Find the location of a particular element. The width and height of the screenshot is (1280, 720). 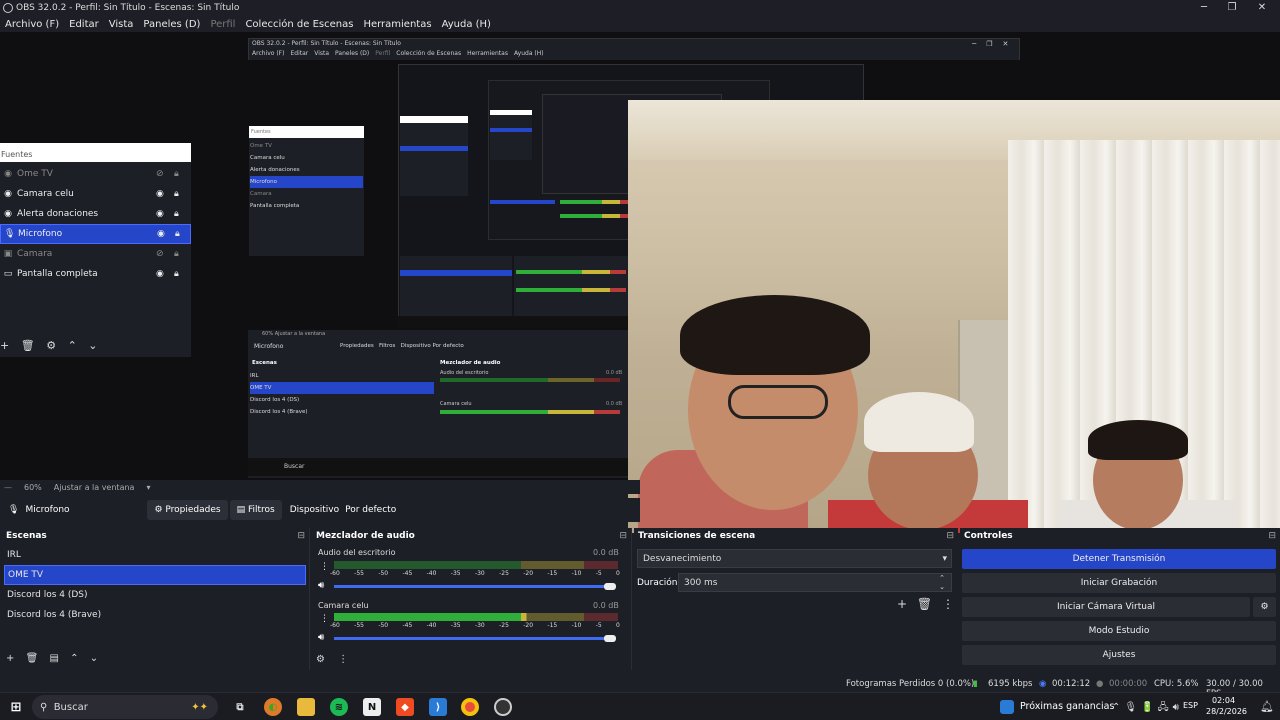

app-icon: ◐ is located at coordinates (273, 707).